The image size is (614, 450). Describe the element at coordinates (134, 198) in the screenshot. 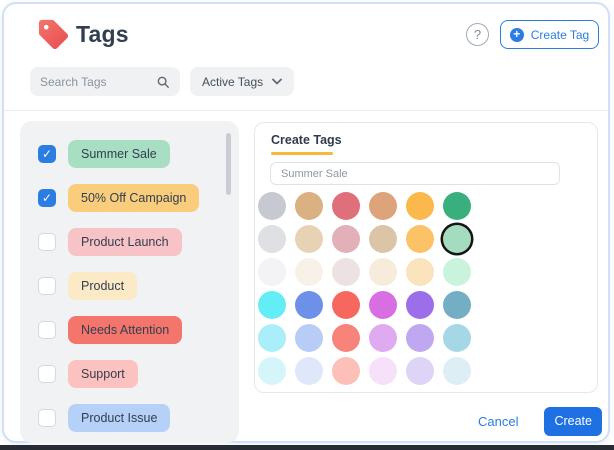

I see `tag-chip: 50% Off Campaign` at that location.